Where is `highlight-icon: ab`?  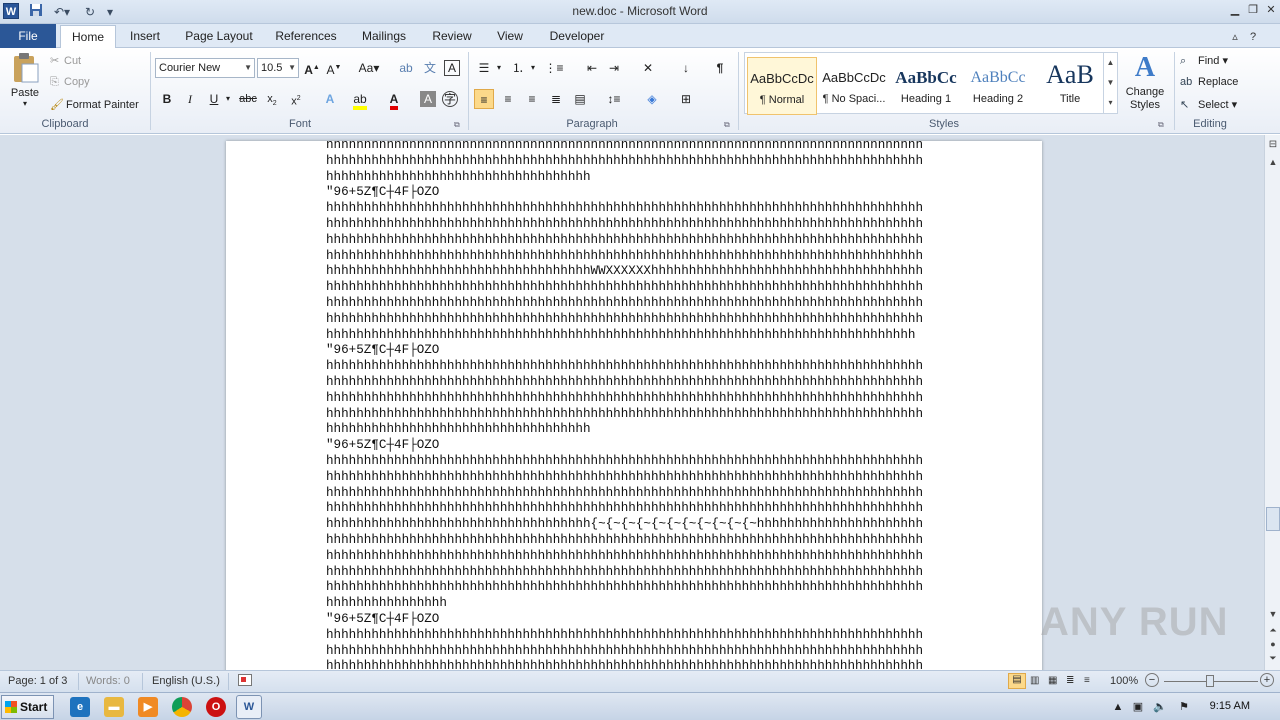 highlight-icon: ab is located at coordinates (360, 99).